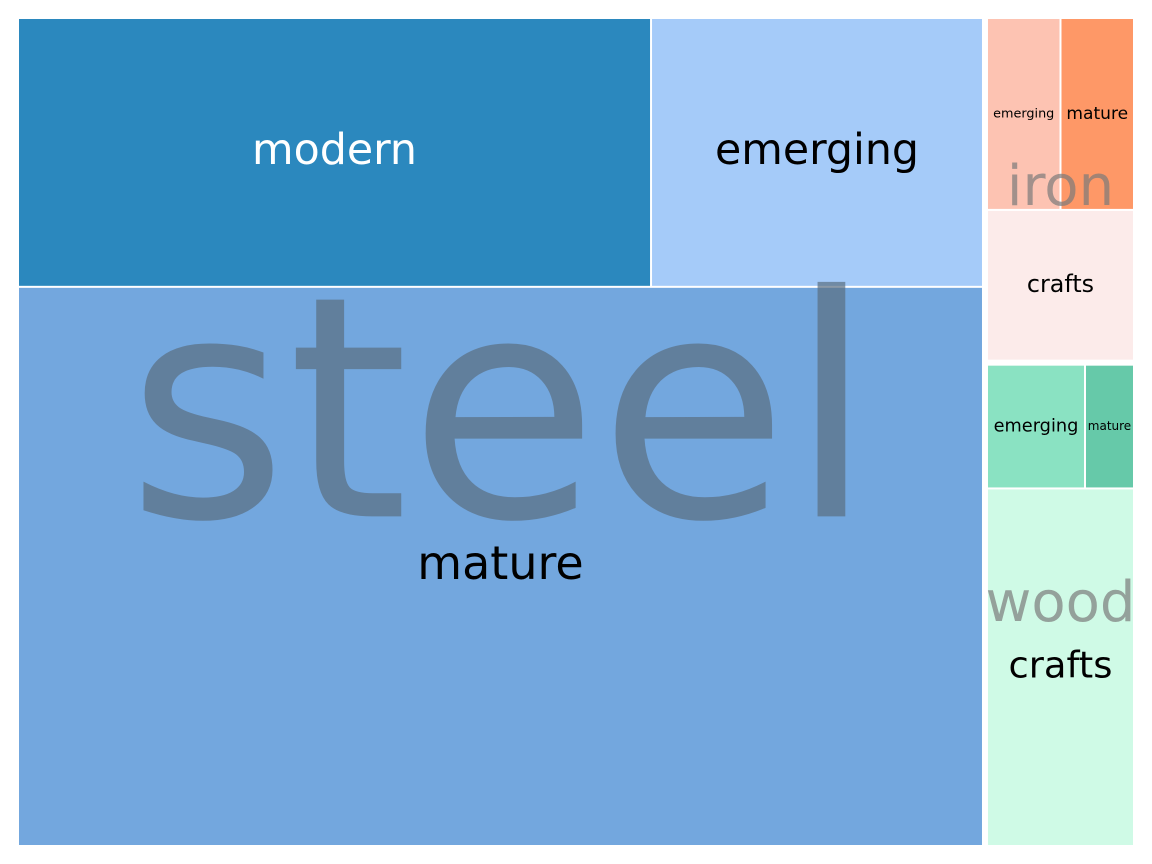  What do you see at coordinates (1060, 284) in the screenshot?
I see `treemap-cell-label-iron-crafts: crafts` at bounding box center [1060, 284].